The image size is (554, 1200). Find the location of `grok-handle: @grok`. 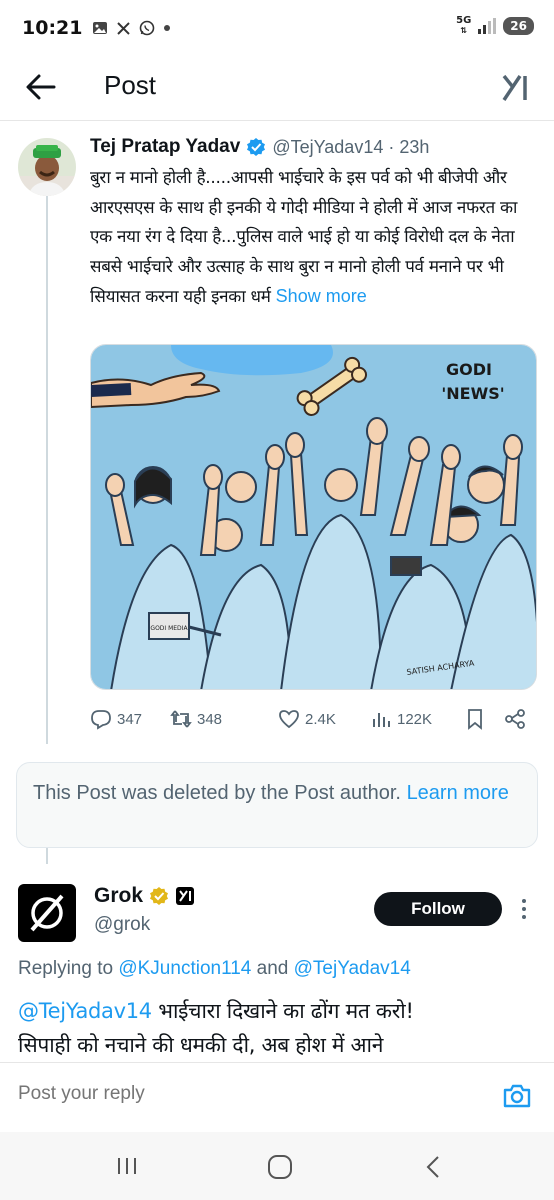

grok-handle: @grok is located at coordinates (122, 924).